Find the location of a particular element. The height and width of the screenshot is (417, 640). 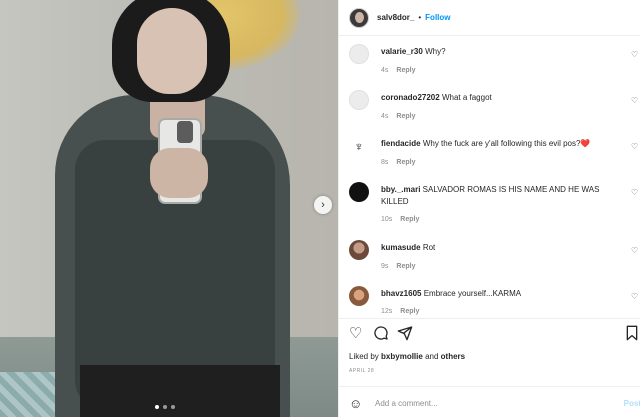

likes-summary: Liked by bxbymollie and others is located at coordinates (407, 356).